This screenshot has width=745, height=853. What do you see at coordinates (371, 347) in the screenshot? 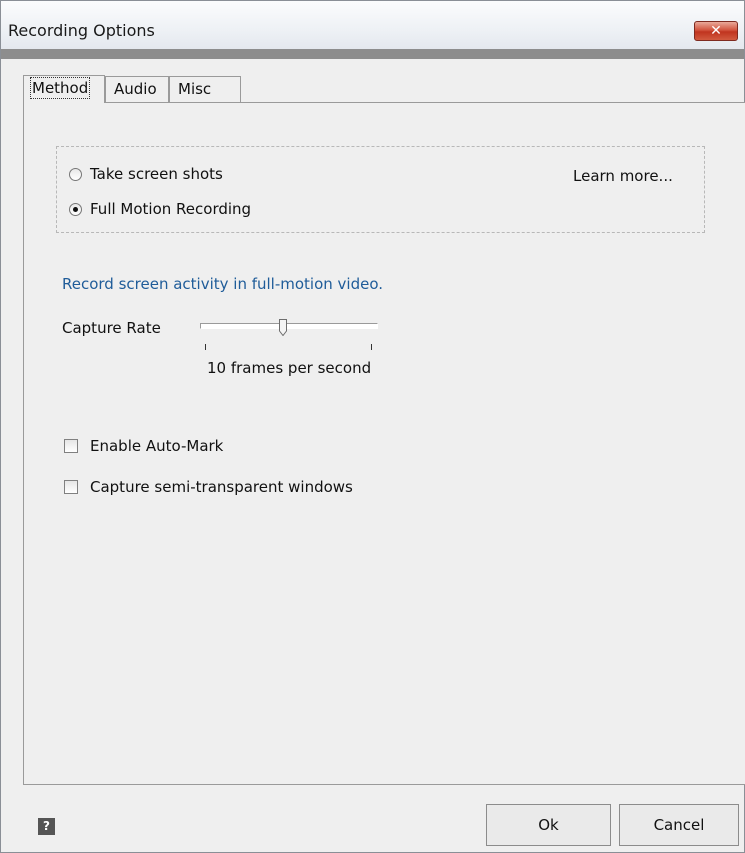
I see `slider-tick-max` at bounding box center [371, 347].